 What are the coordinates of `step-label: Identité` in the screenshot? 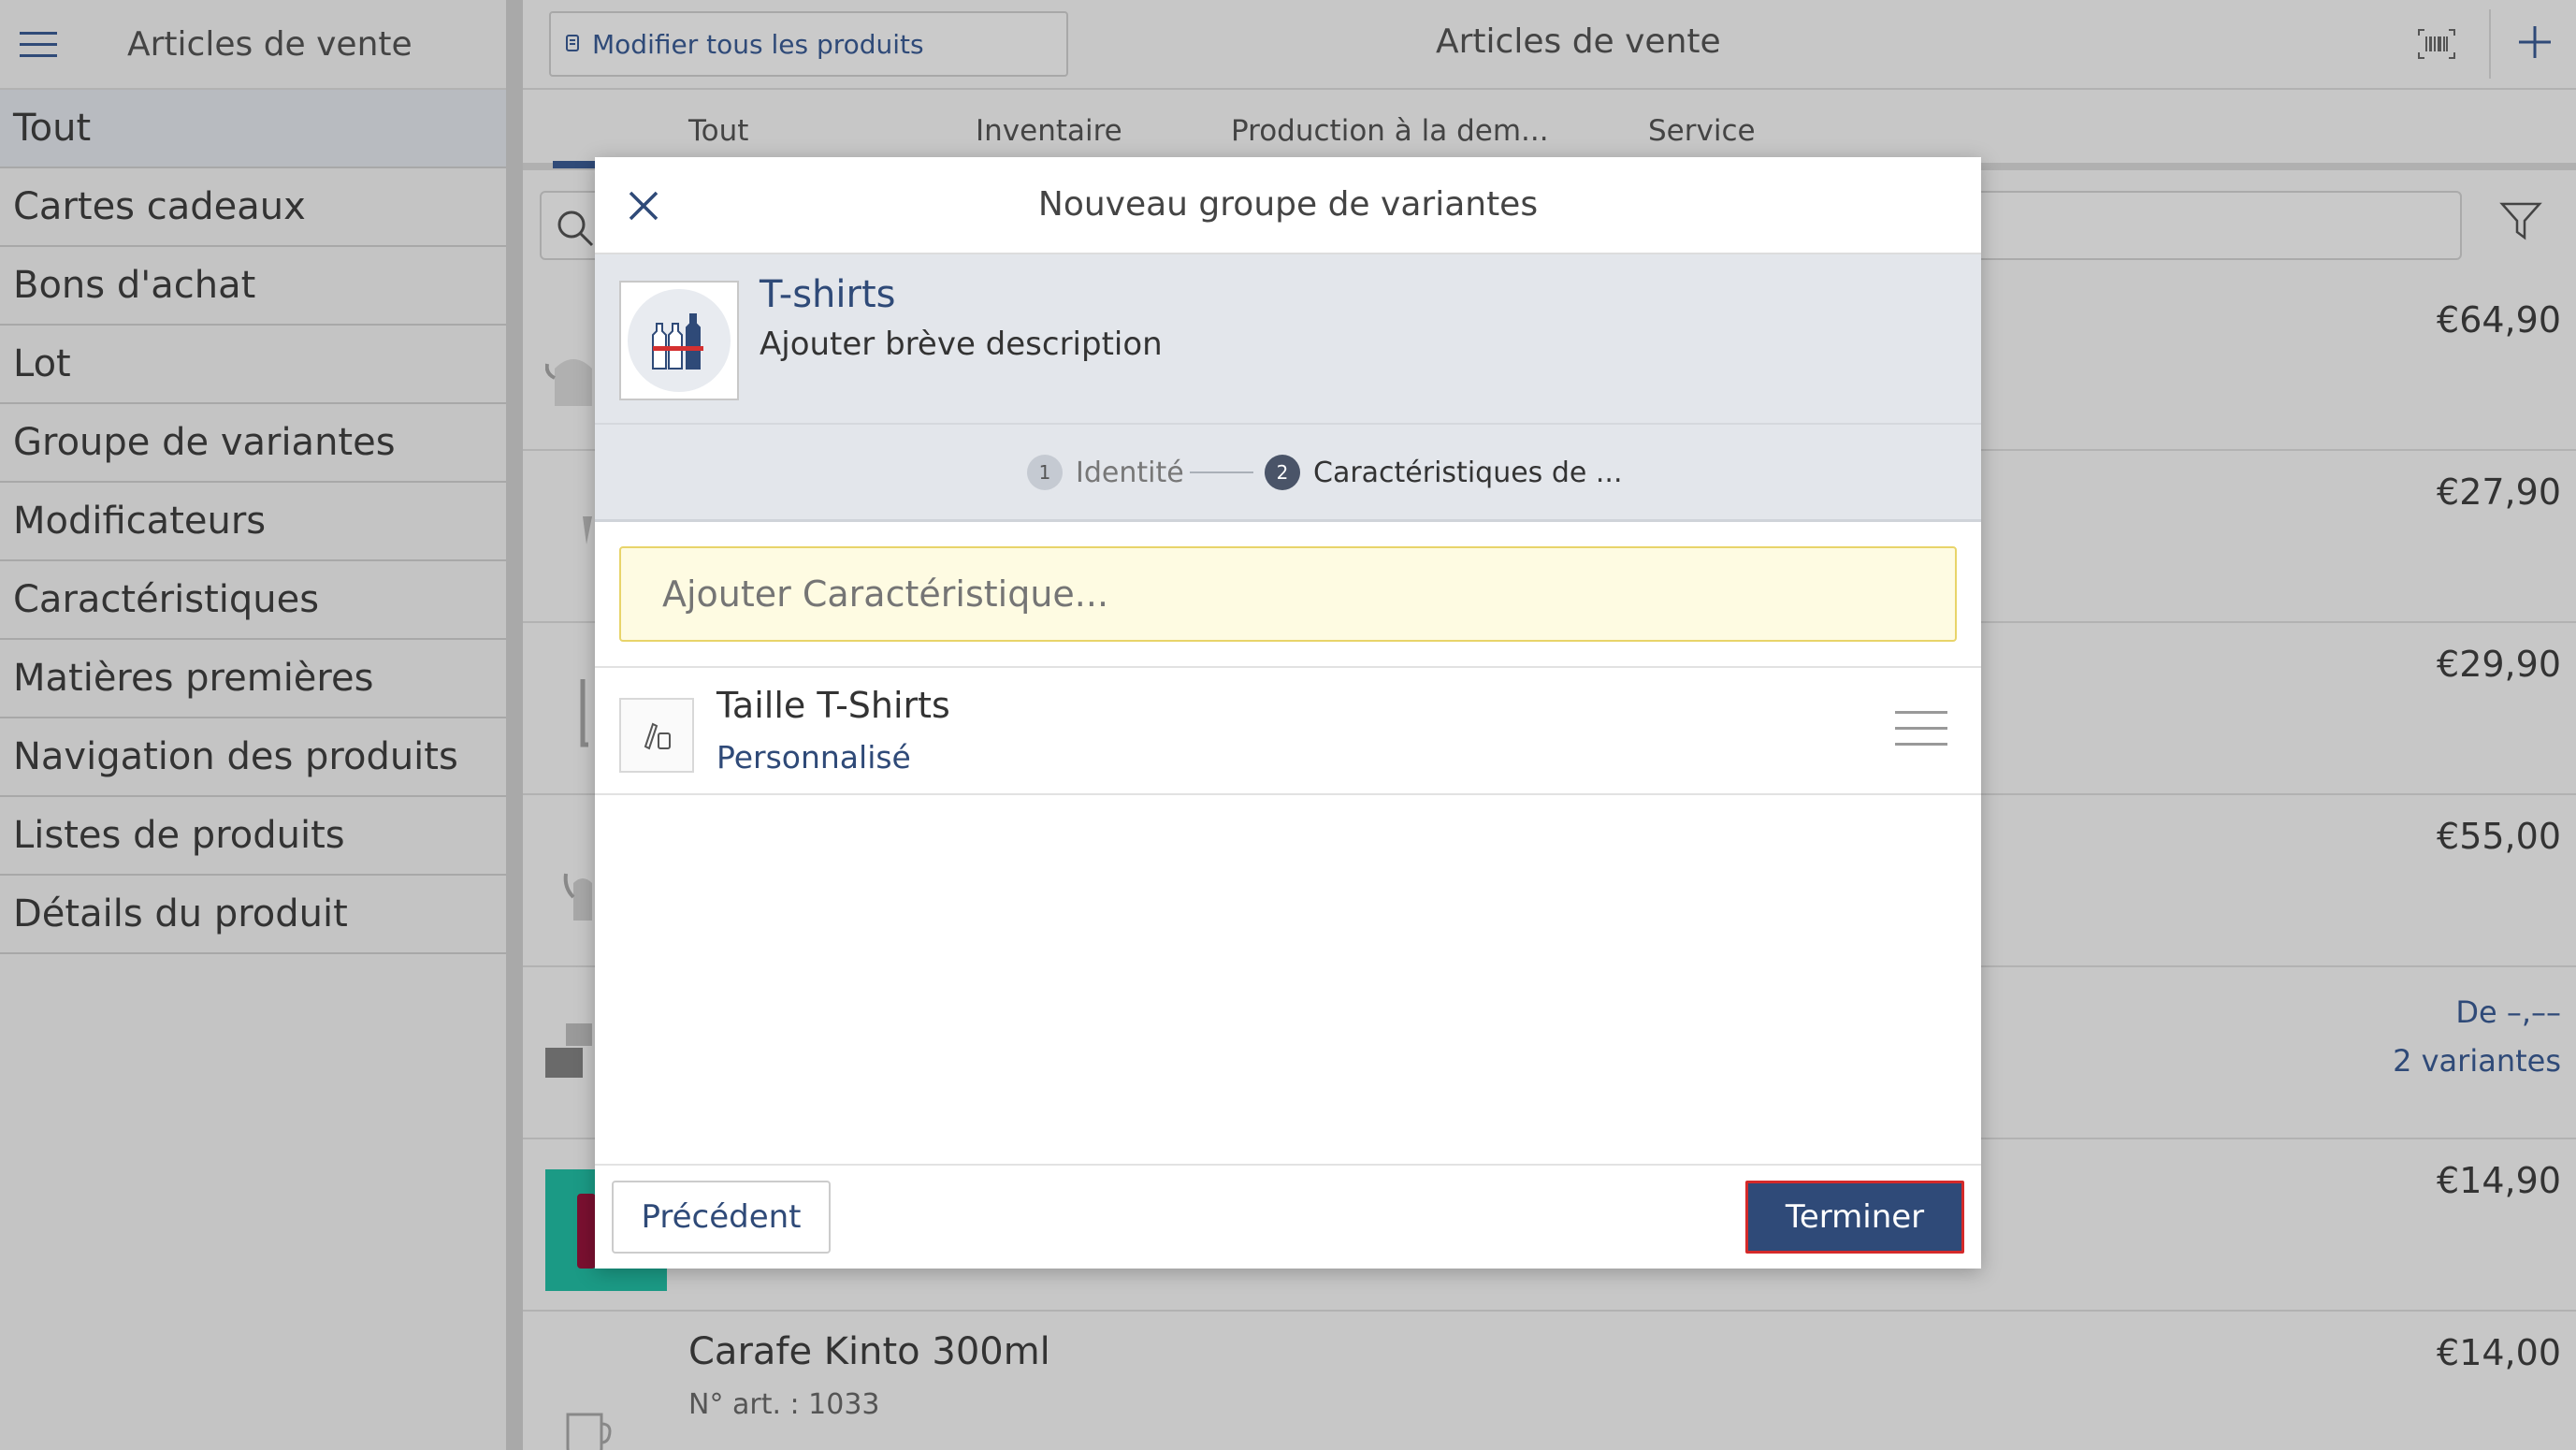 It's located at (1130, 472).